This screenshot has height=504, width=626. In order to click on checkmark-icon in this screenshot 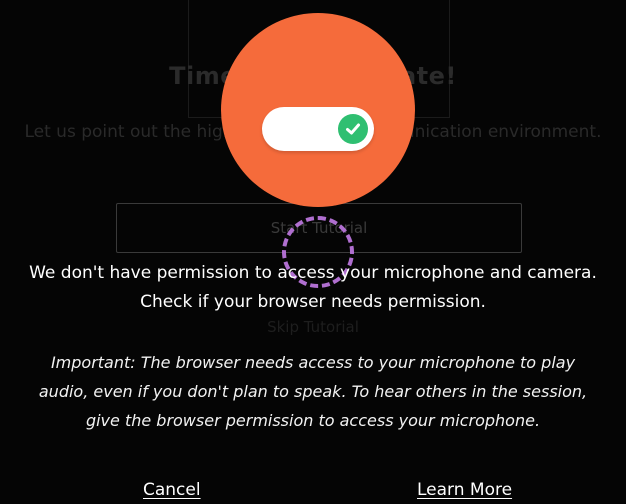, I will do `click(353, 129)`.